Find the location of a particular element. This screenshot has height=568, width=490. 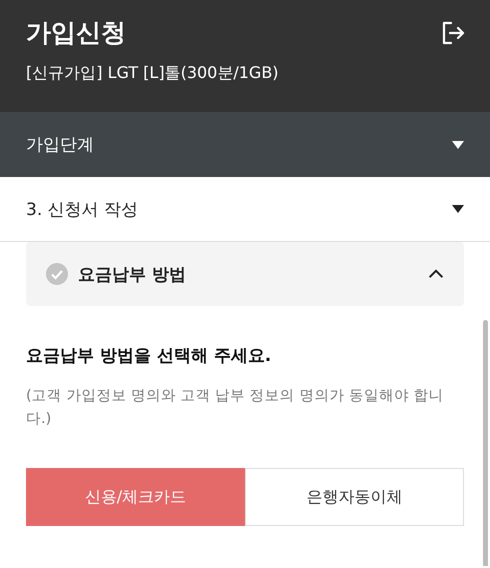

payment-prompt: 요금납부 방법을 선택해 주세요. is located at coordinates (149, 356).